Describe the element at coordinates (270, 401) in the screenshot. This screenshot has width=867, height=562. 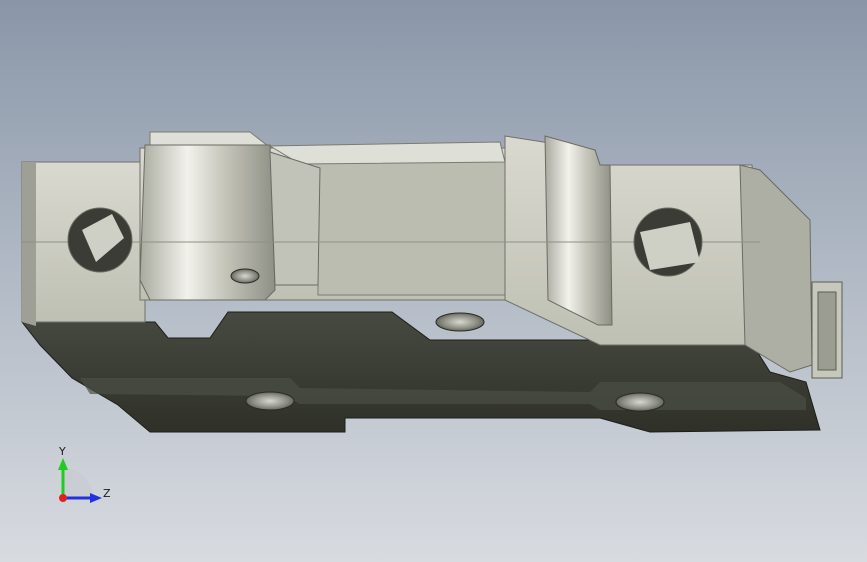
I see `screw-hole-left` at that location.